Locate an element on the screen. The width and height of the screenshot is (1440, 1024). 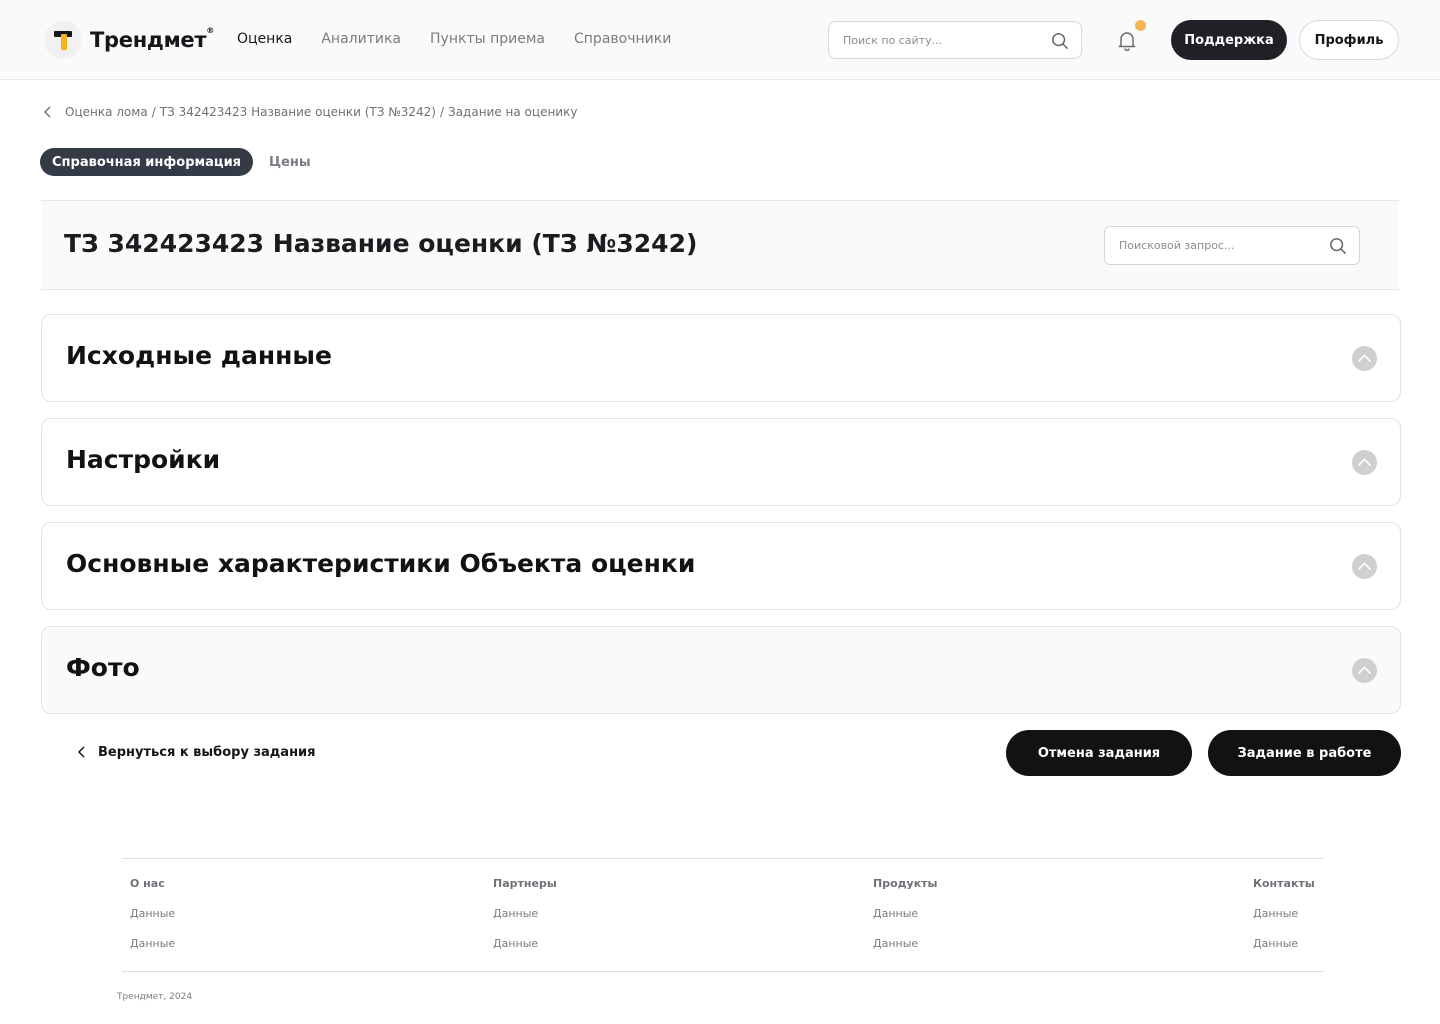
footer-column-partners: Партнеры Данные Данные is located at coordinates (525, 922).